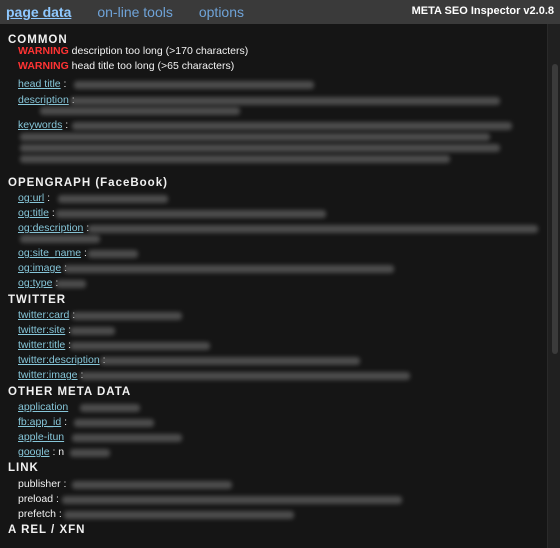 This screenshot has height=548, width=560. What do you see at coordinates (47, 530) in the screenshot?
I see `section-a-rel-xfn: A REL / XFN` at bounding box center [47, 530].